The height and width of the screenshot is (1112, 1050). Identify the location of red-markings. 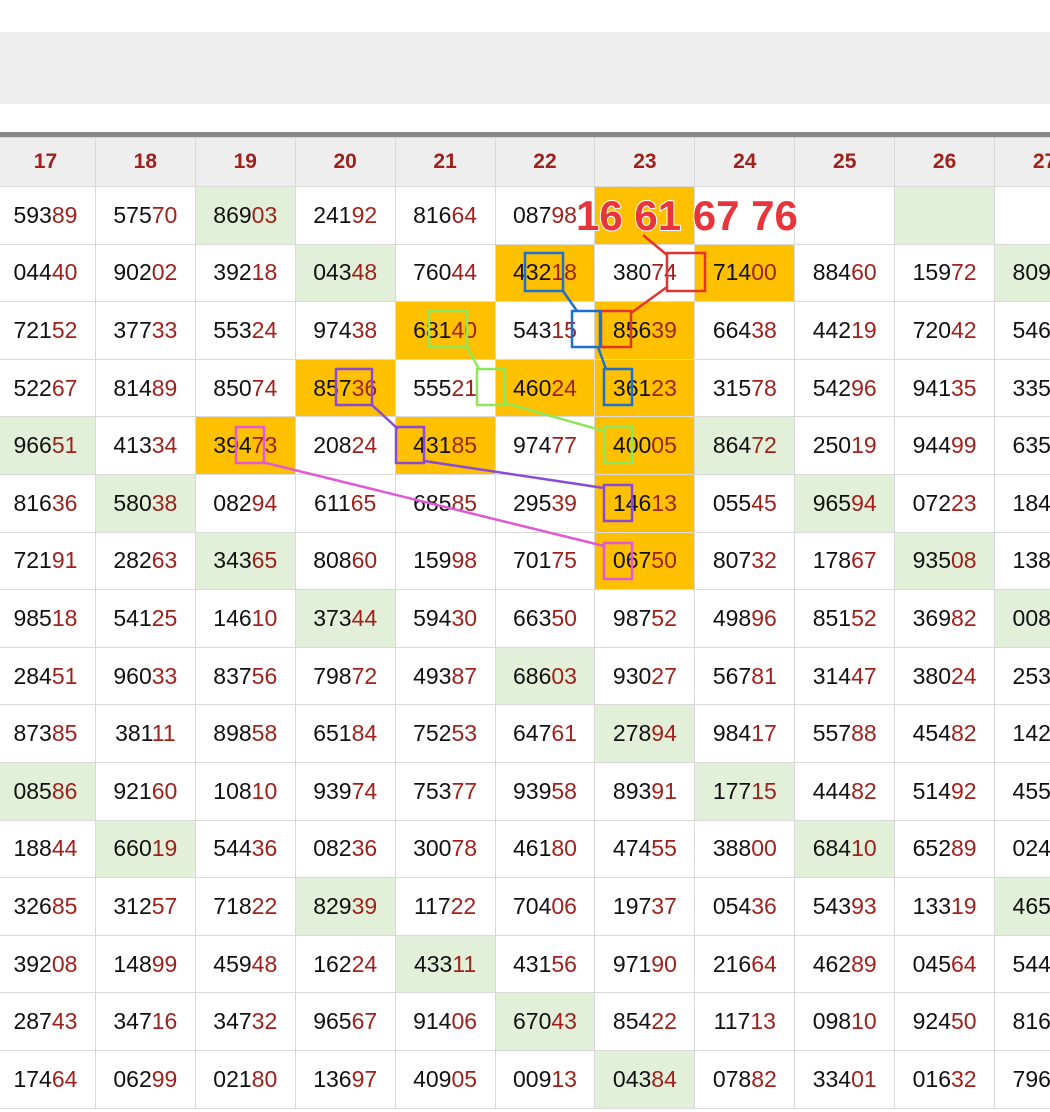
(653, 291).